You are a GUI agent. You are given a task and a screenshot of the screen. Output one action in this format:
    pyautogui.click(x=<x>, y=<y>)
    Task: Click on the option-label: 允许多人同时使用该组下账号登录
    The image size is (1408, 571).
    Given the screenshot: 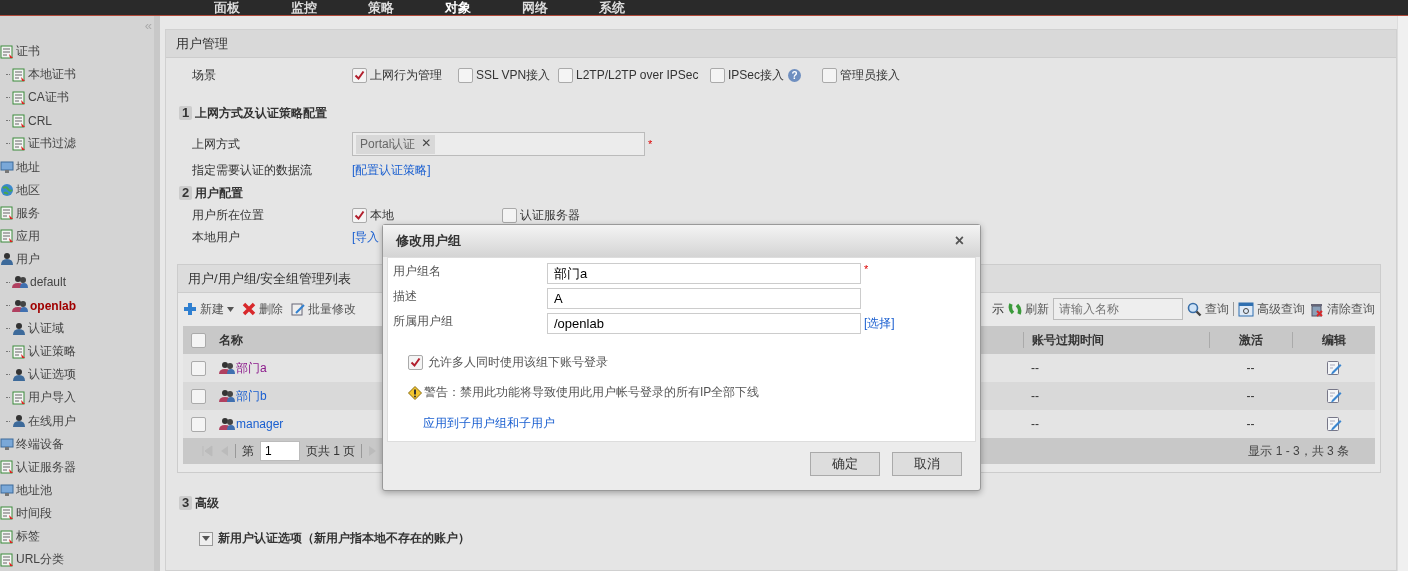 What is the action you would take?
    pyautogui.click(x=518, y=362)
    